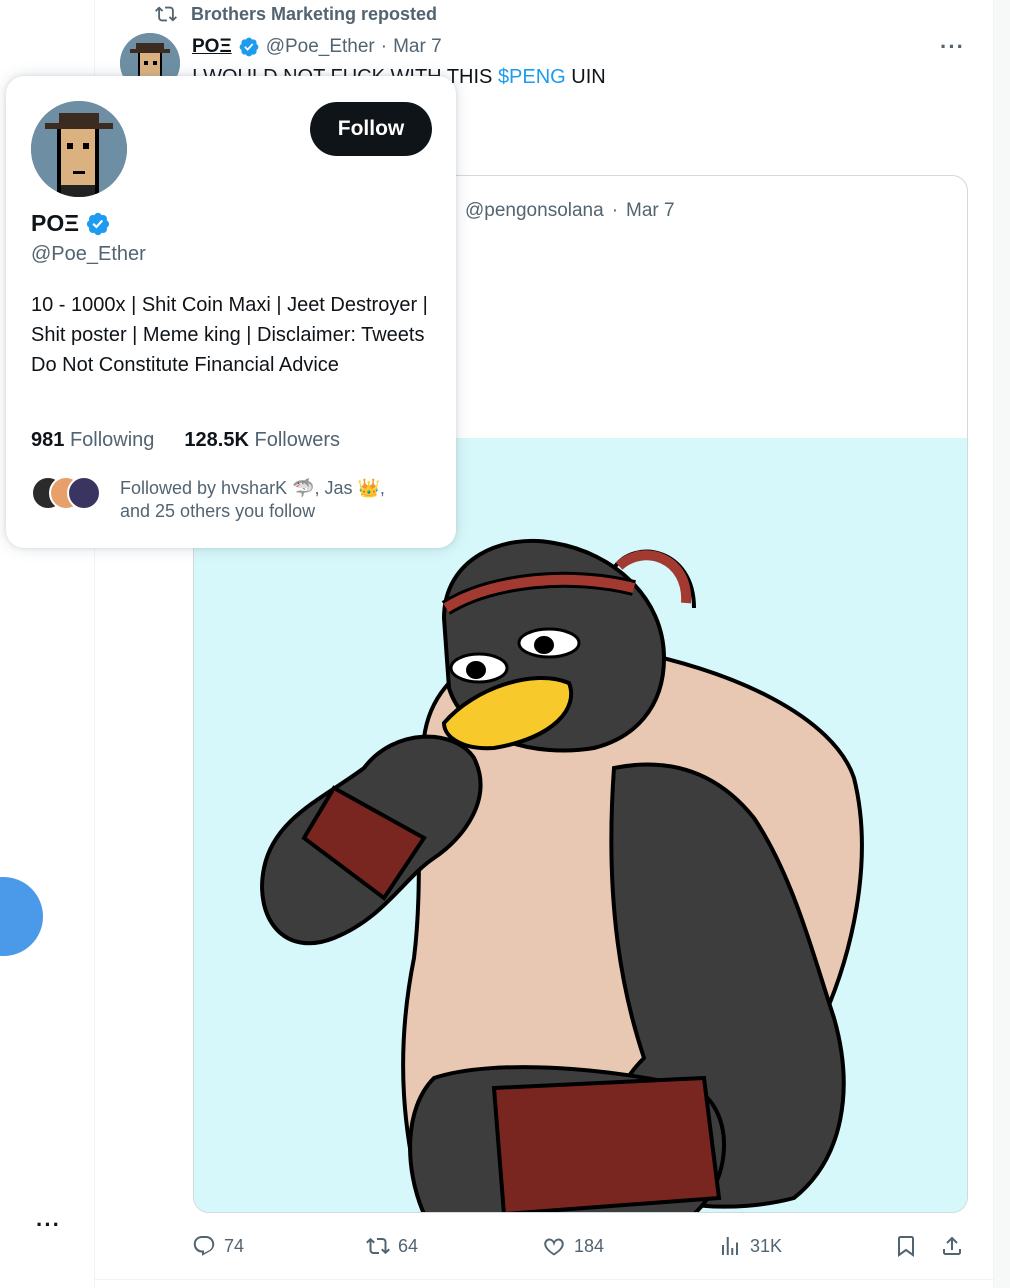 The height and width of the screenshot is (1288, 1010). What do you see at coordinates (48, 1225) in the screenshot?
I see `rail-more-icon: ···` at bounding box center [48, 1225].